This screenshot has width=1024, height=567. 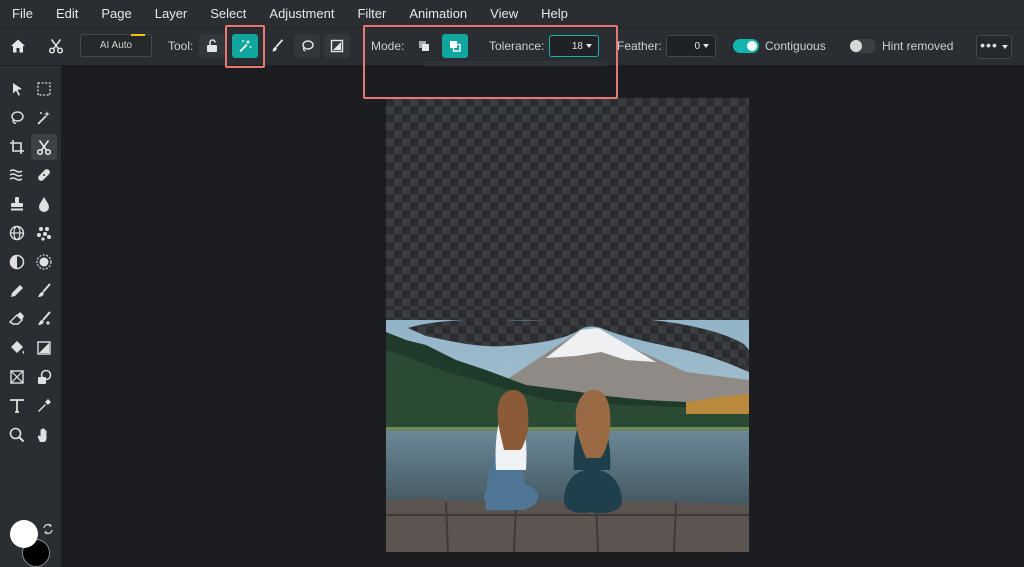 What do you see at coordinates (277, 46) in the screenshot?
I see `tool-brush-button` at bounding box center [277, 46].